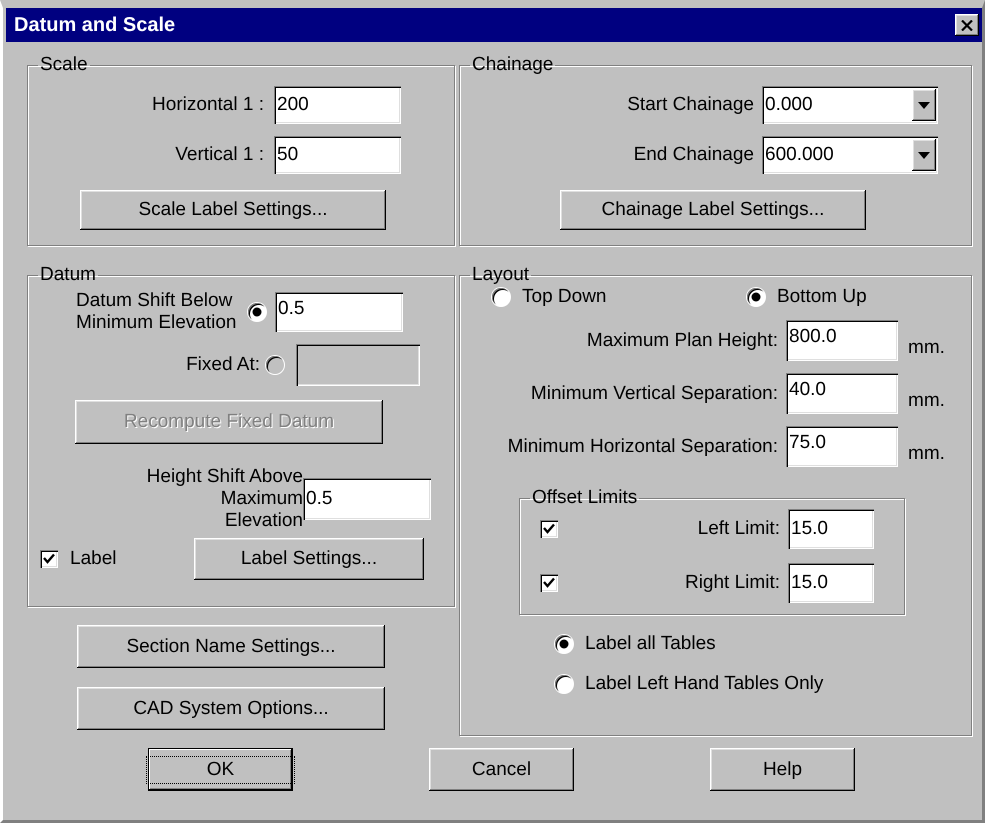 The image size is (985, 823). What do you see at coordinates (821, 297) in the screenshot?
I see `radio-label: Bottom Up` at bounding box center [821, 297].